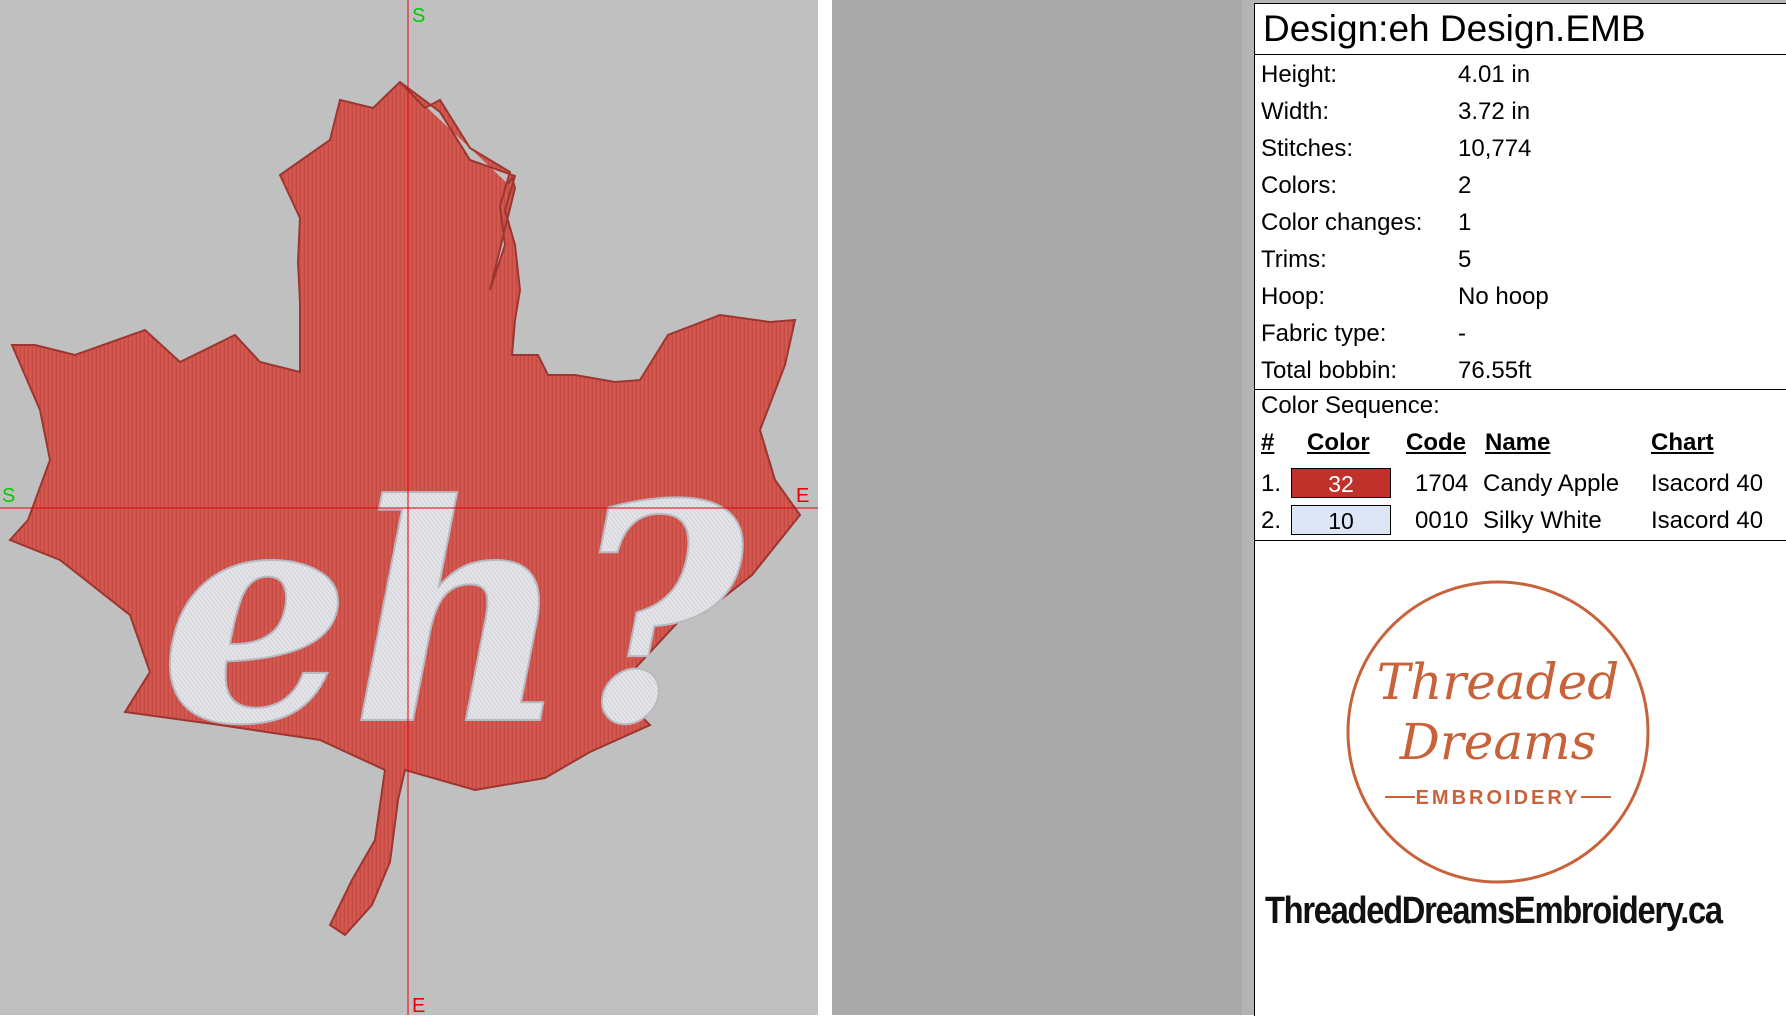  I want to click on col-header-color: Color, so click(1338, 442).